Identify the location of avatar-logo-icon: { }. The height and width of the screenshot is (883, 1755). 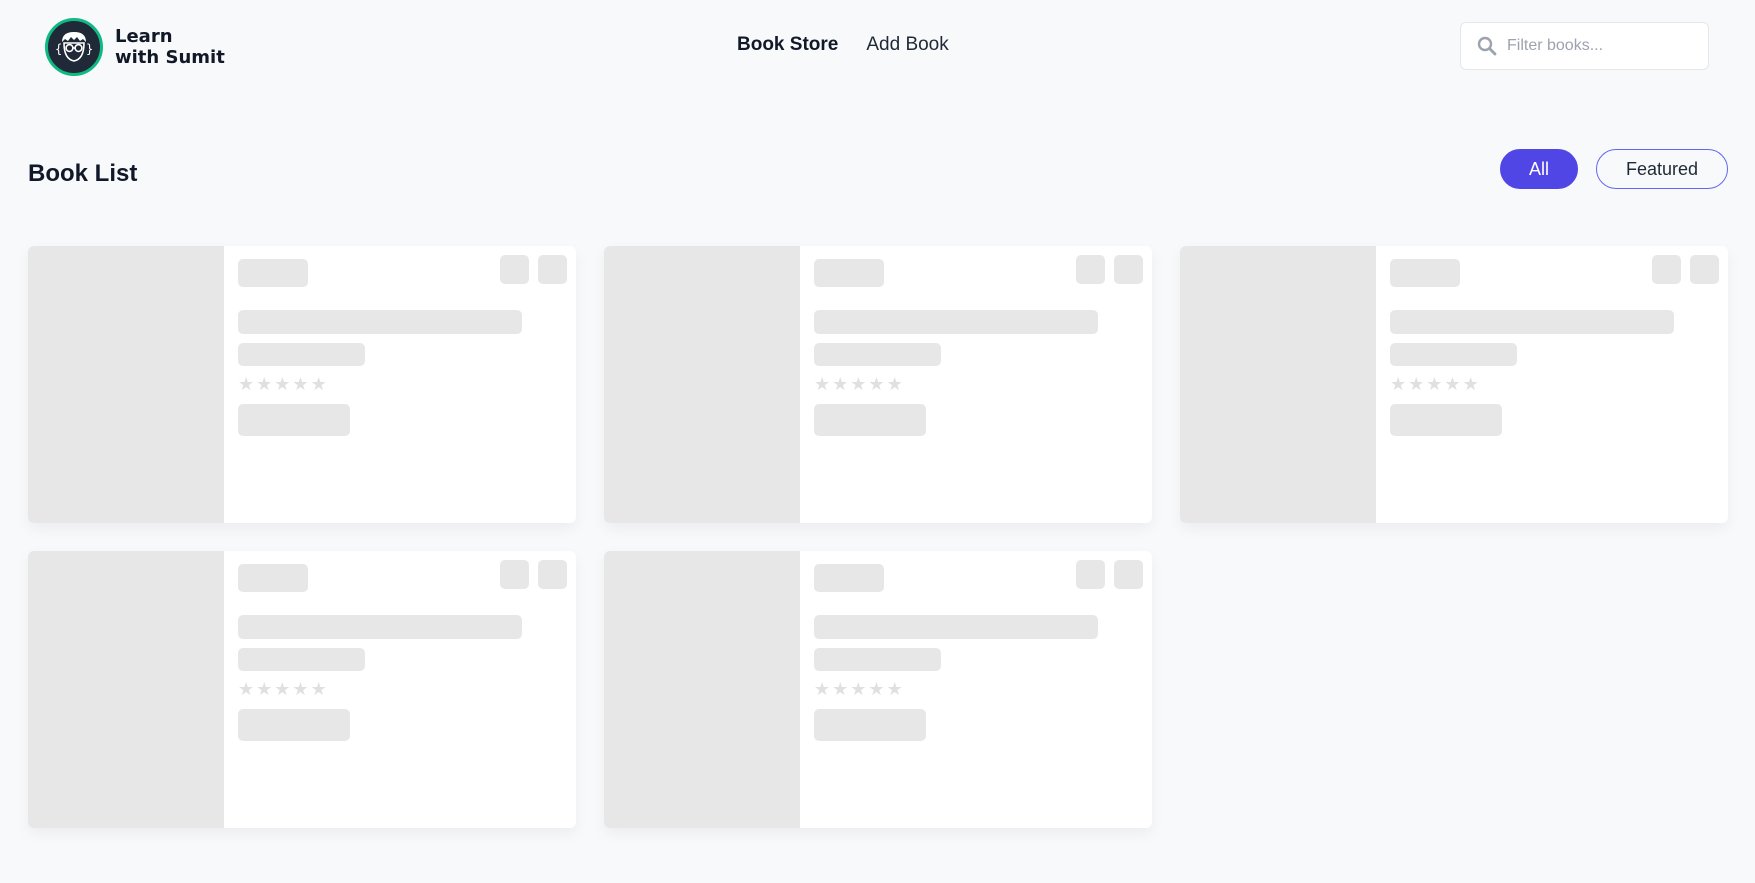
(74, 47).